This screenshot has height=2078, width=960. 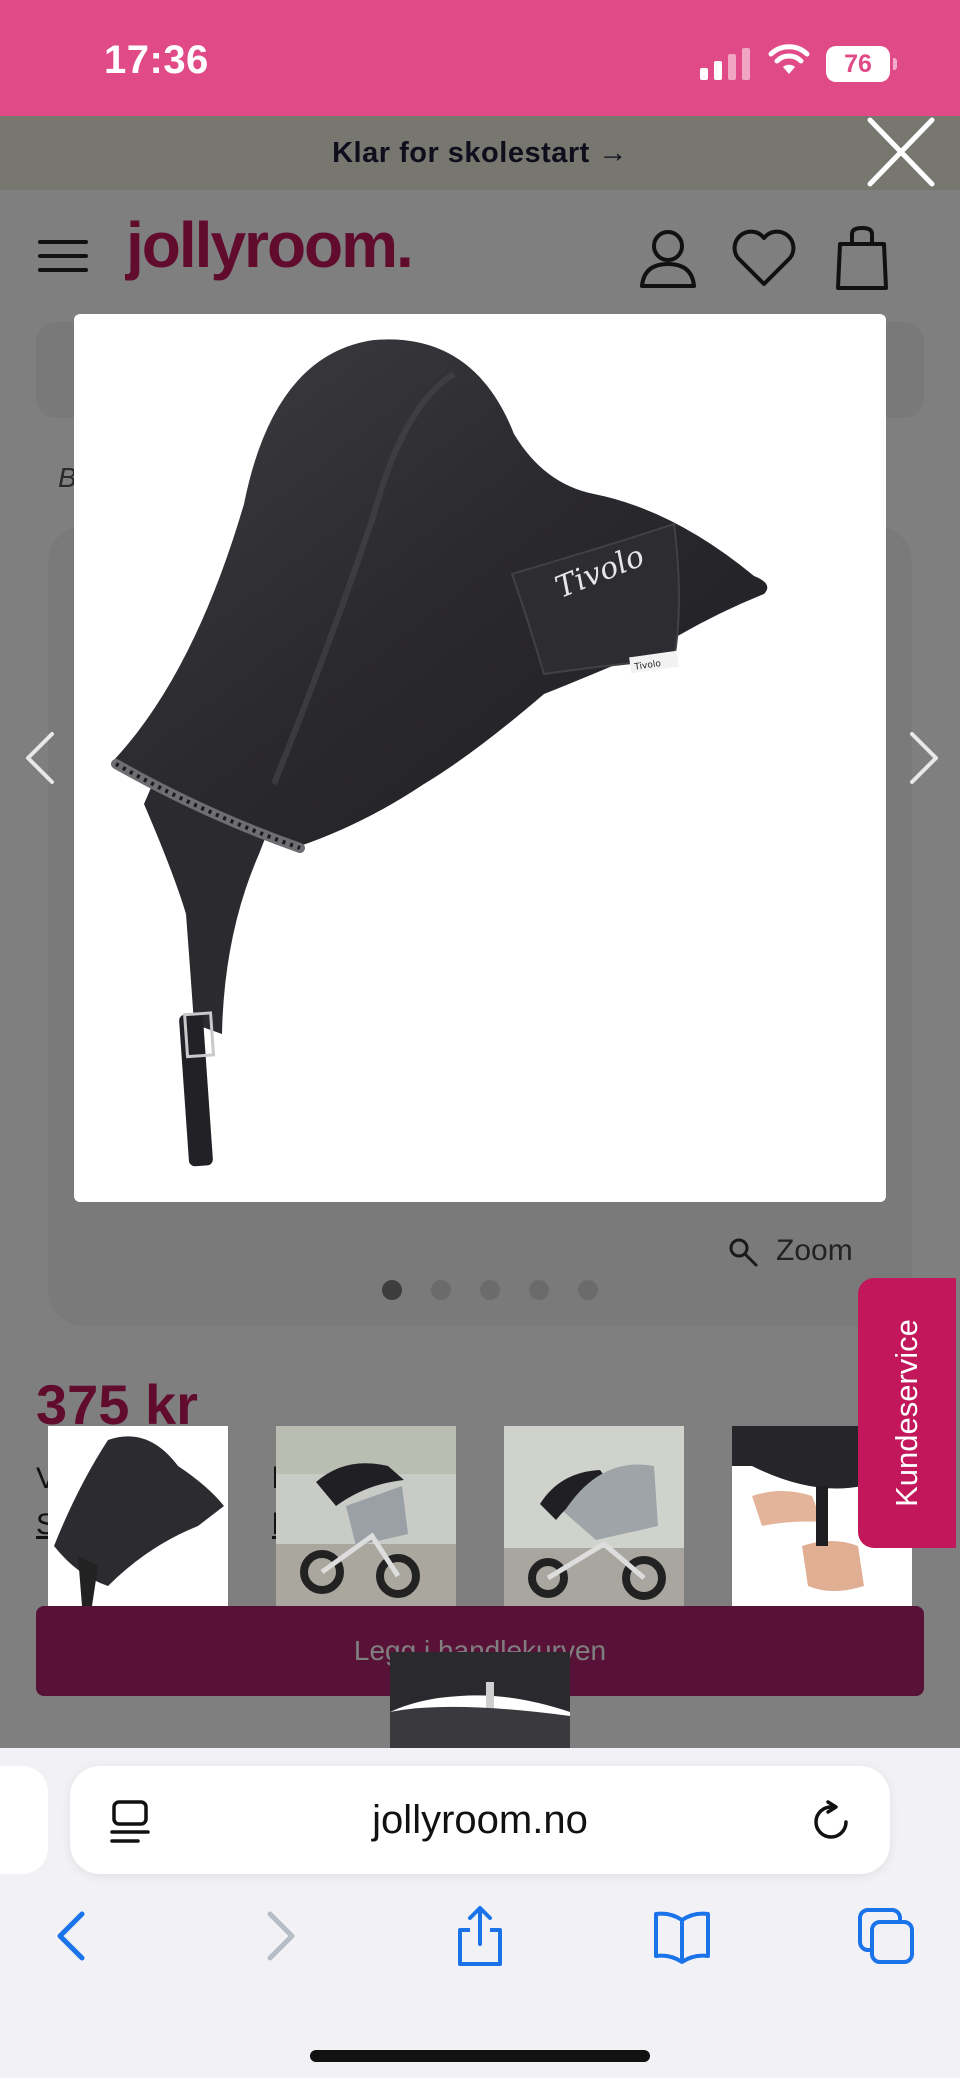 I want to click on forward-icon, so click(x=280, y=1936).